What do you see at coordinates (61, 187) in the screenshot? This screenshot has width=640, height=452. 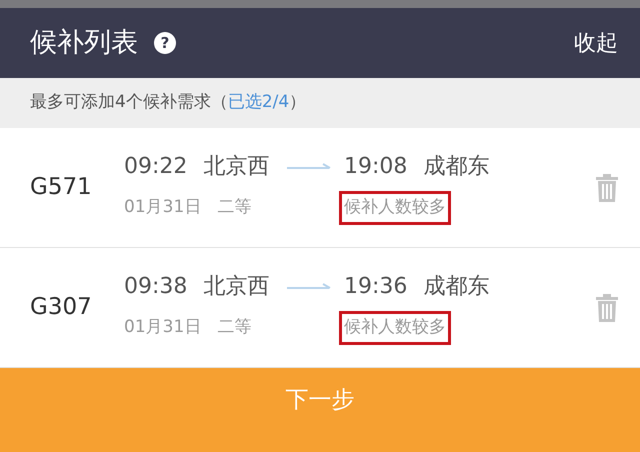 I see `train-number: G571` at bounding box center [61, 187].